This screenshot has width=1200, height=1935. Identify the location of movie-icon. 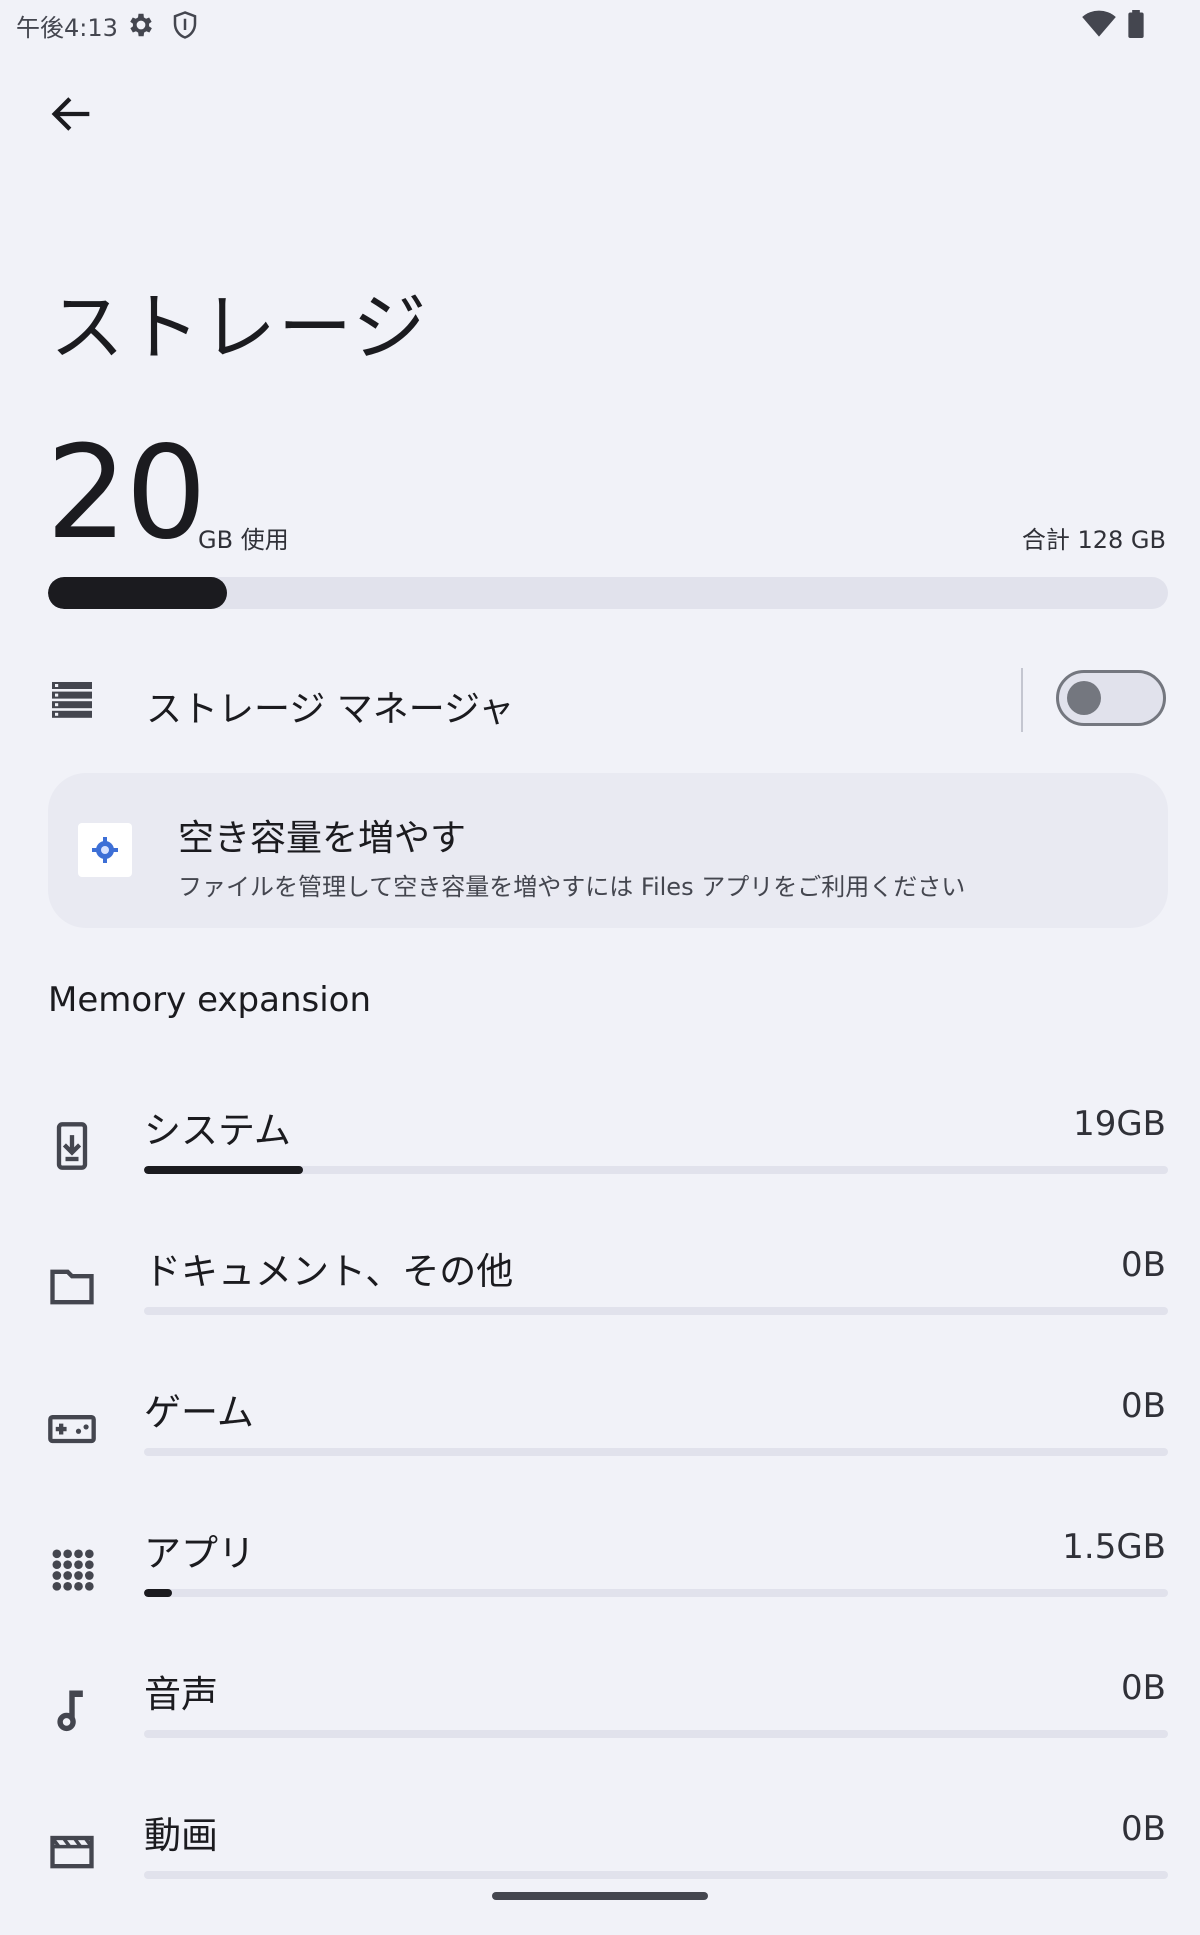
(72, 1852).